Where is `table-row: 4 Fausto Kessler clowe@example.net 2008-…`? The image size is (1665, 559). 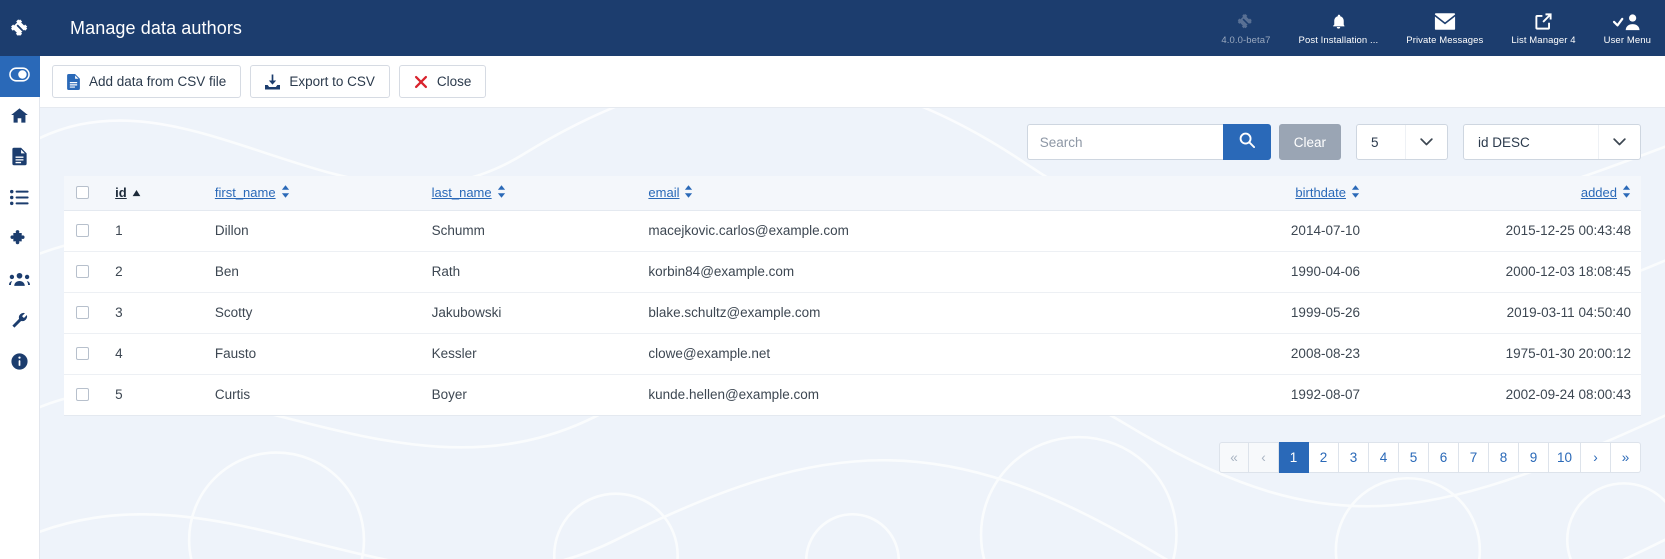 table-row: 4 Fausto Kessler clowe@example.net 2008-… is located at coordinates (852, 354).